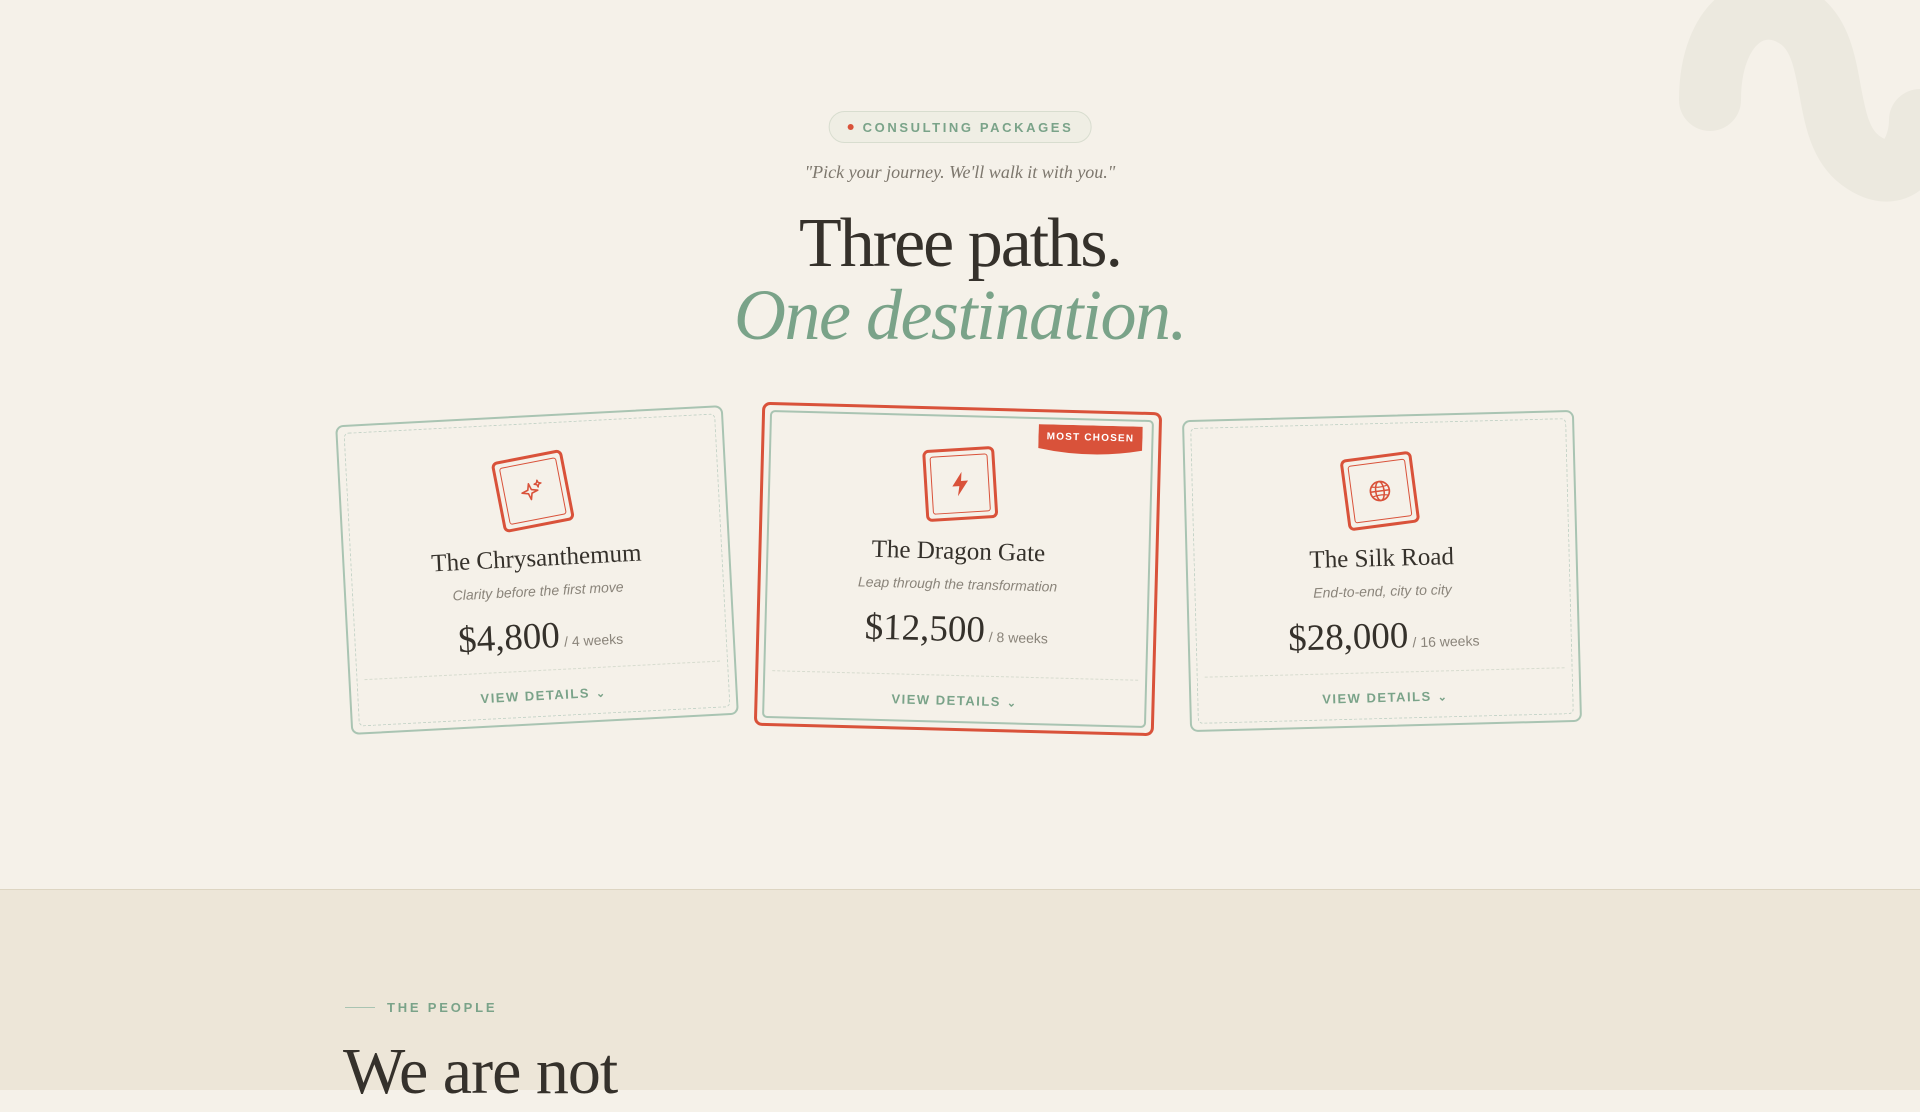 The height and width of the screenshot is (1112, 1920). Describe the element at coordinates (968, 127) in the screenshot. I see `badge-label: CONSULTING PACKAGES` at that location.